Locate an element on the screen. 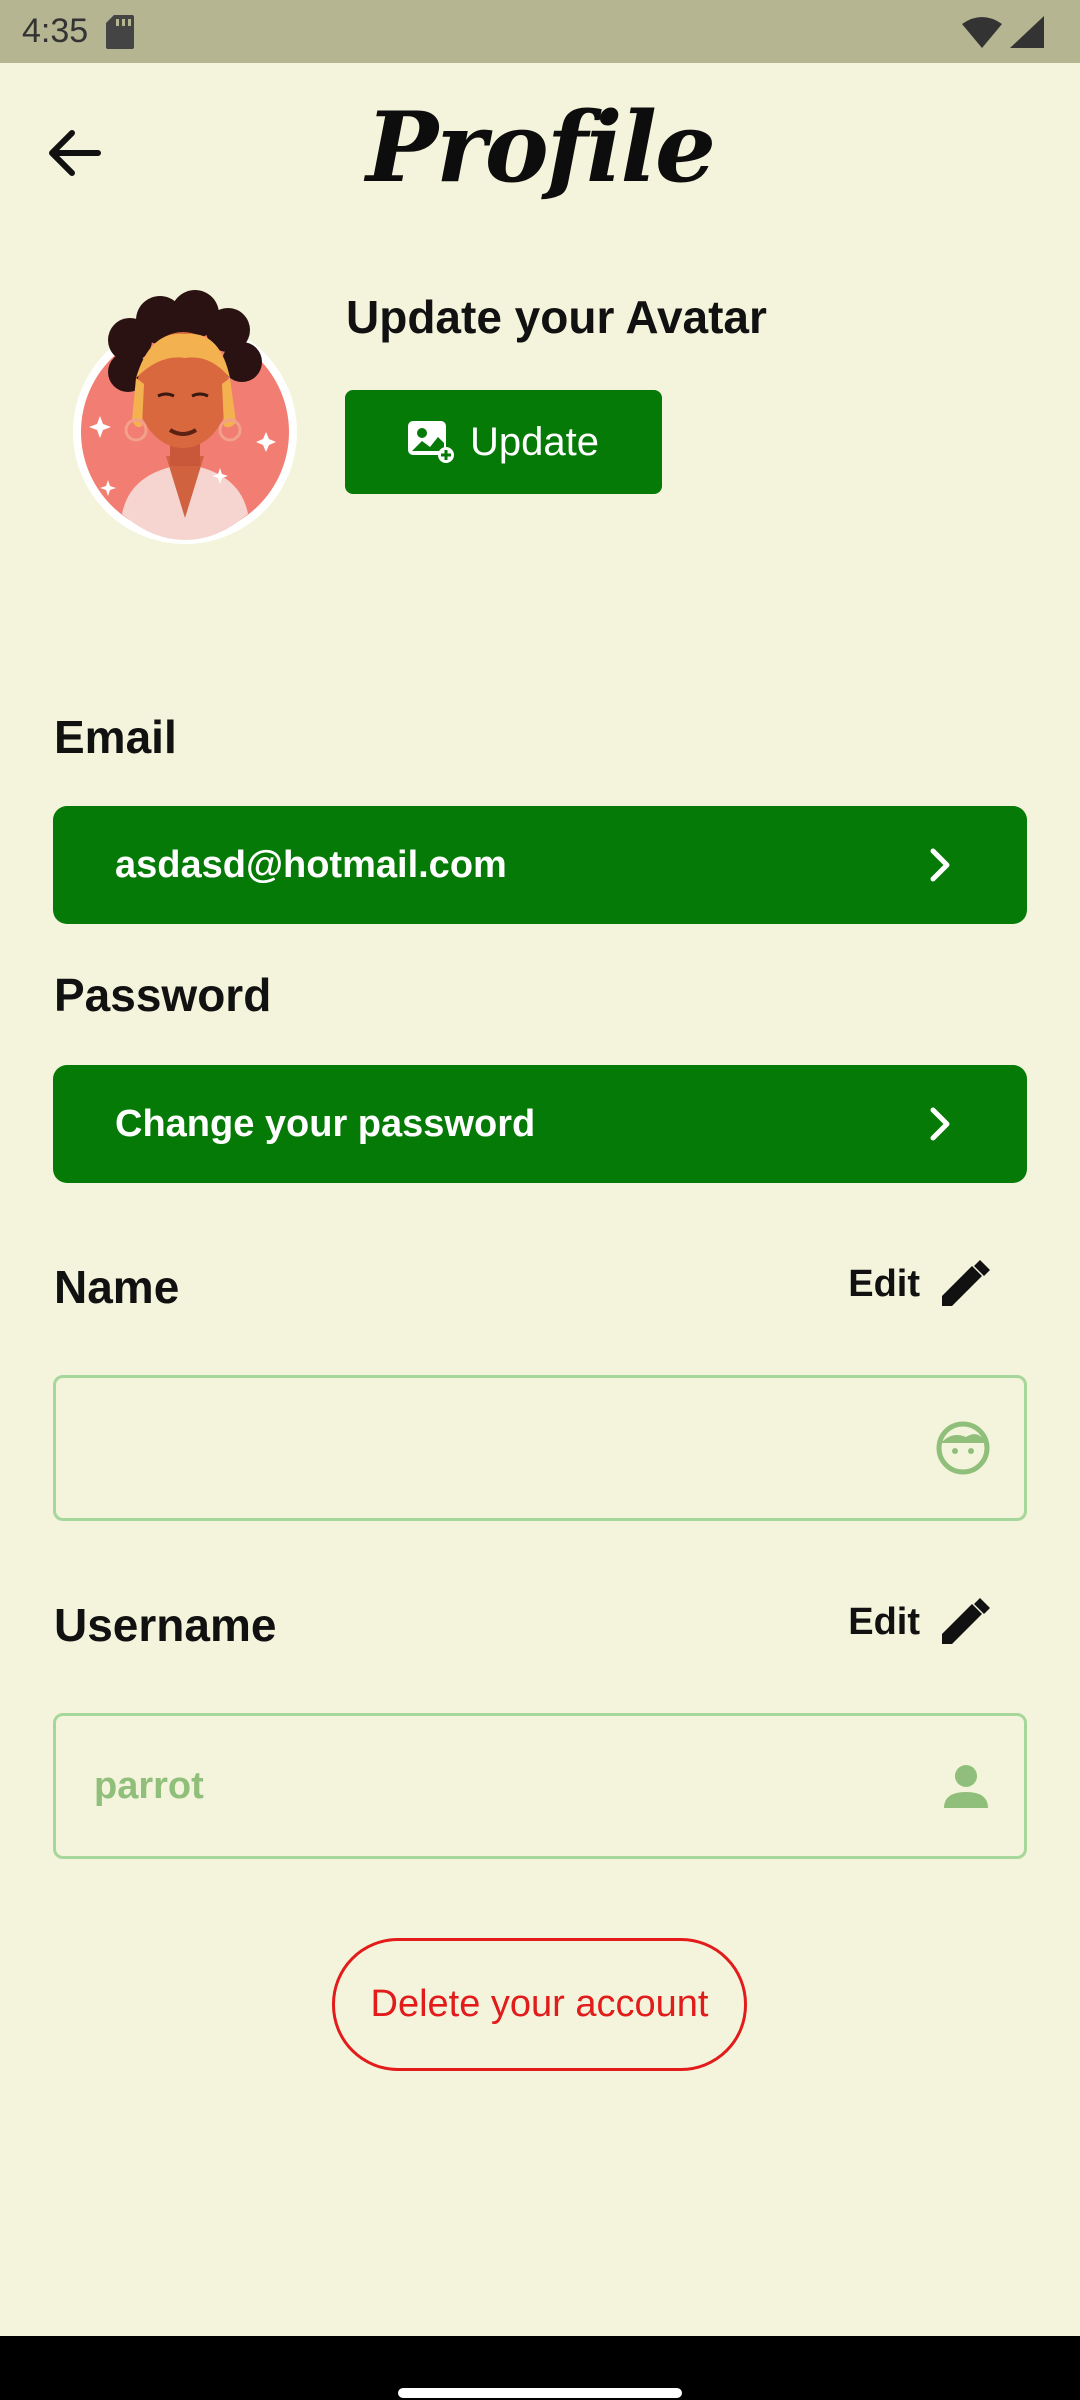  change-password-label: Change your password is located at coordinates (325, 1123).